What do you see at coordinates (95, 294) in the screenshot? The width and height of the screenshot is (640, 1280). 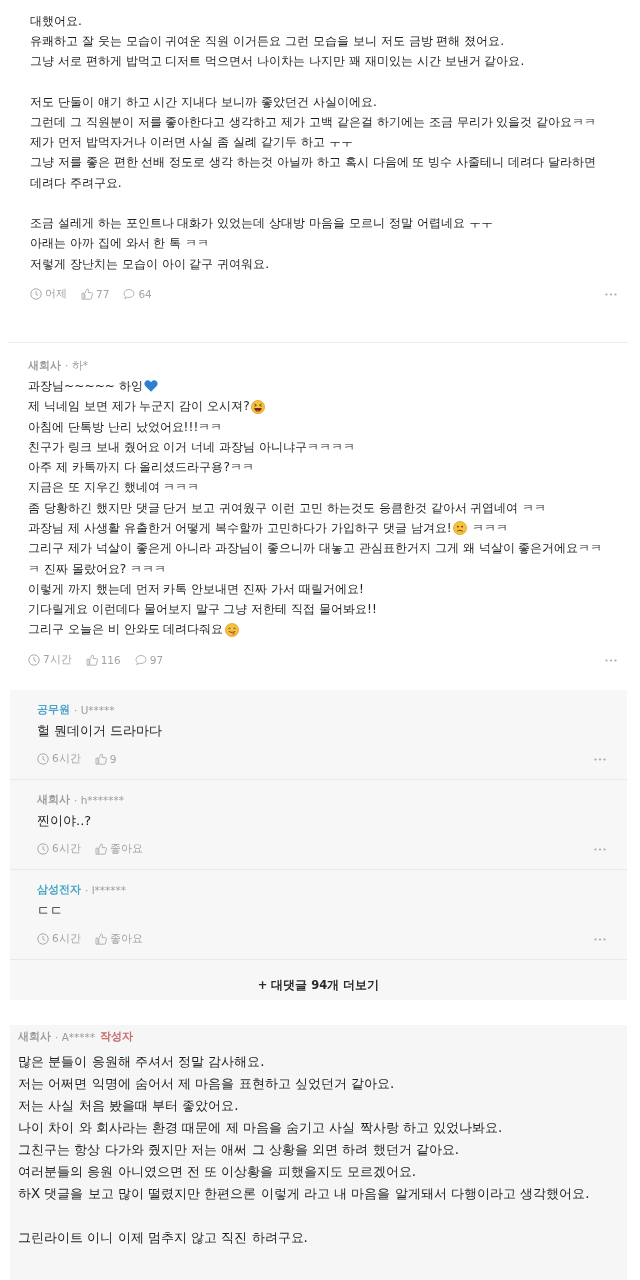 I see `like-button: 77` at bounding box center [95, 294].